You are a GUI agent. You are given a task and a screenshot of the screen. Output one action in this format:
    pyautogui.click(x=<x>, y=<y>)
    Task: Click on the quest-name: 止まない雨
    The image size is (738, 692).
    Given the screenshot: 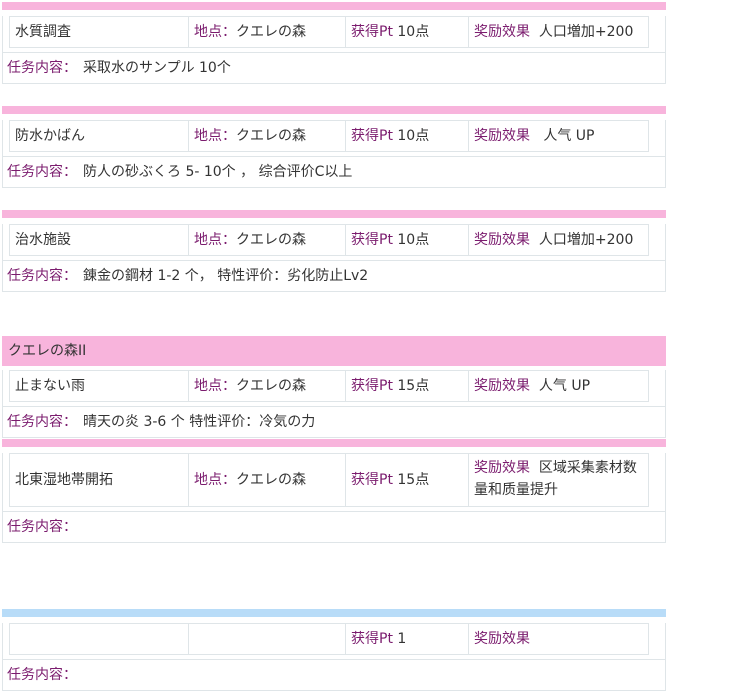 What is the action you would take?
    pyautogui.click(x=99, y=386)
    